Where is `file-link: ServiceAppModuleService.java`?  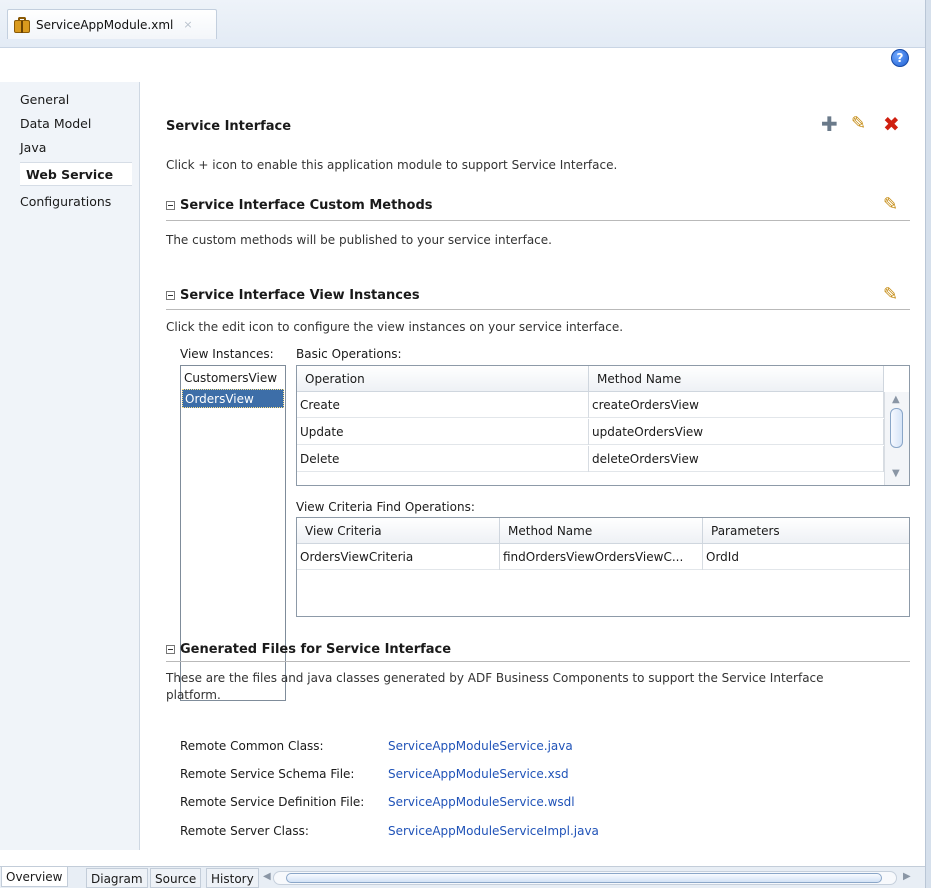
file-link: ServiceAppModuleService.java is located at coordinates (480, 746).